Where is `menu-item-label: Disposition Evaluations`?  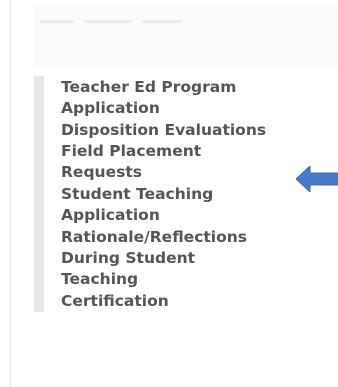 menu-item-label: Disposition Evaluations is located at coordinates (164, 129).